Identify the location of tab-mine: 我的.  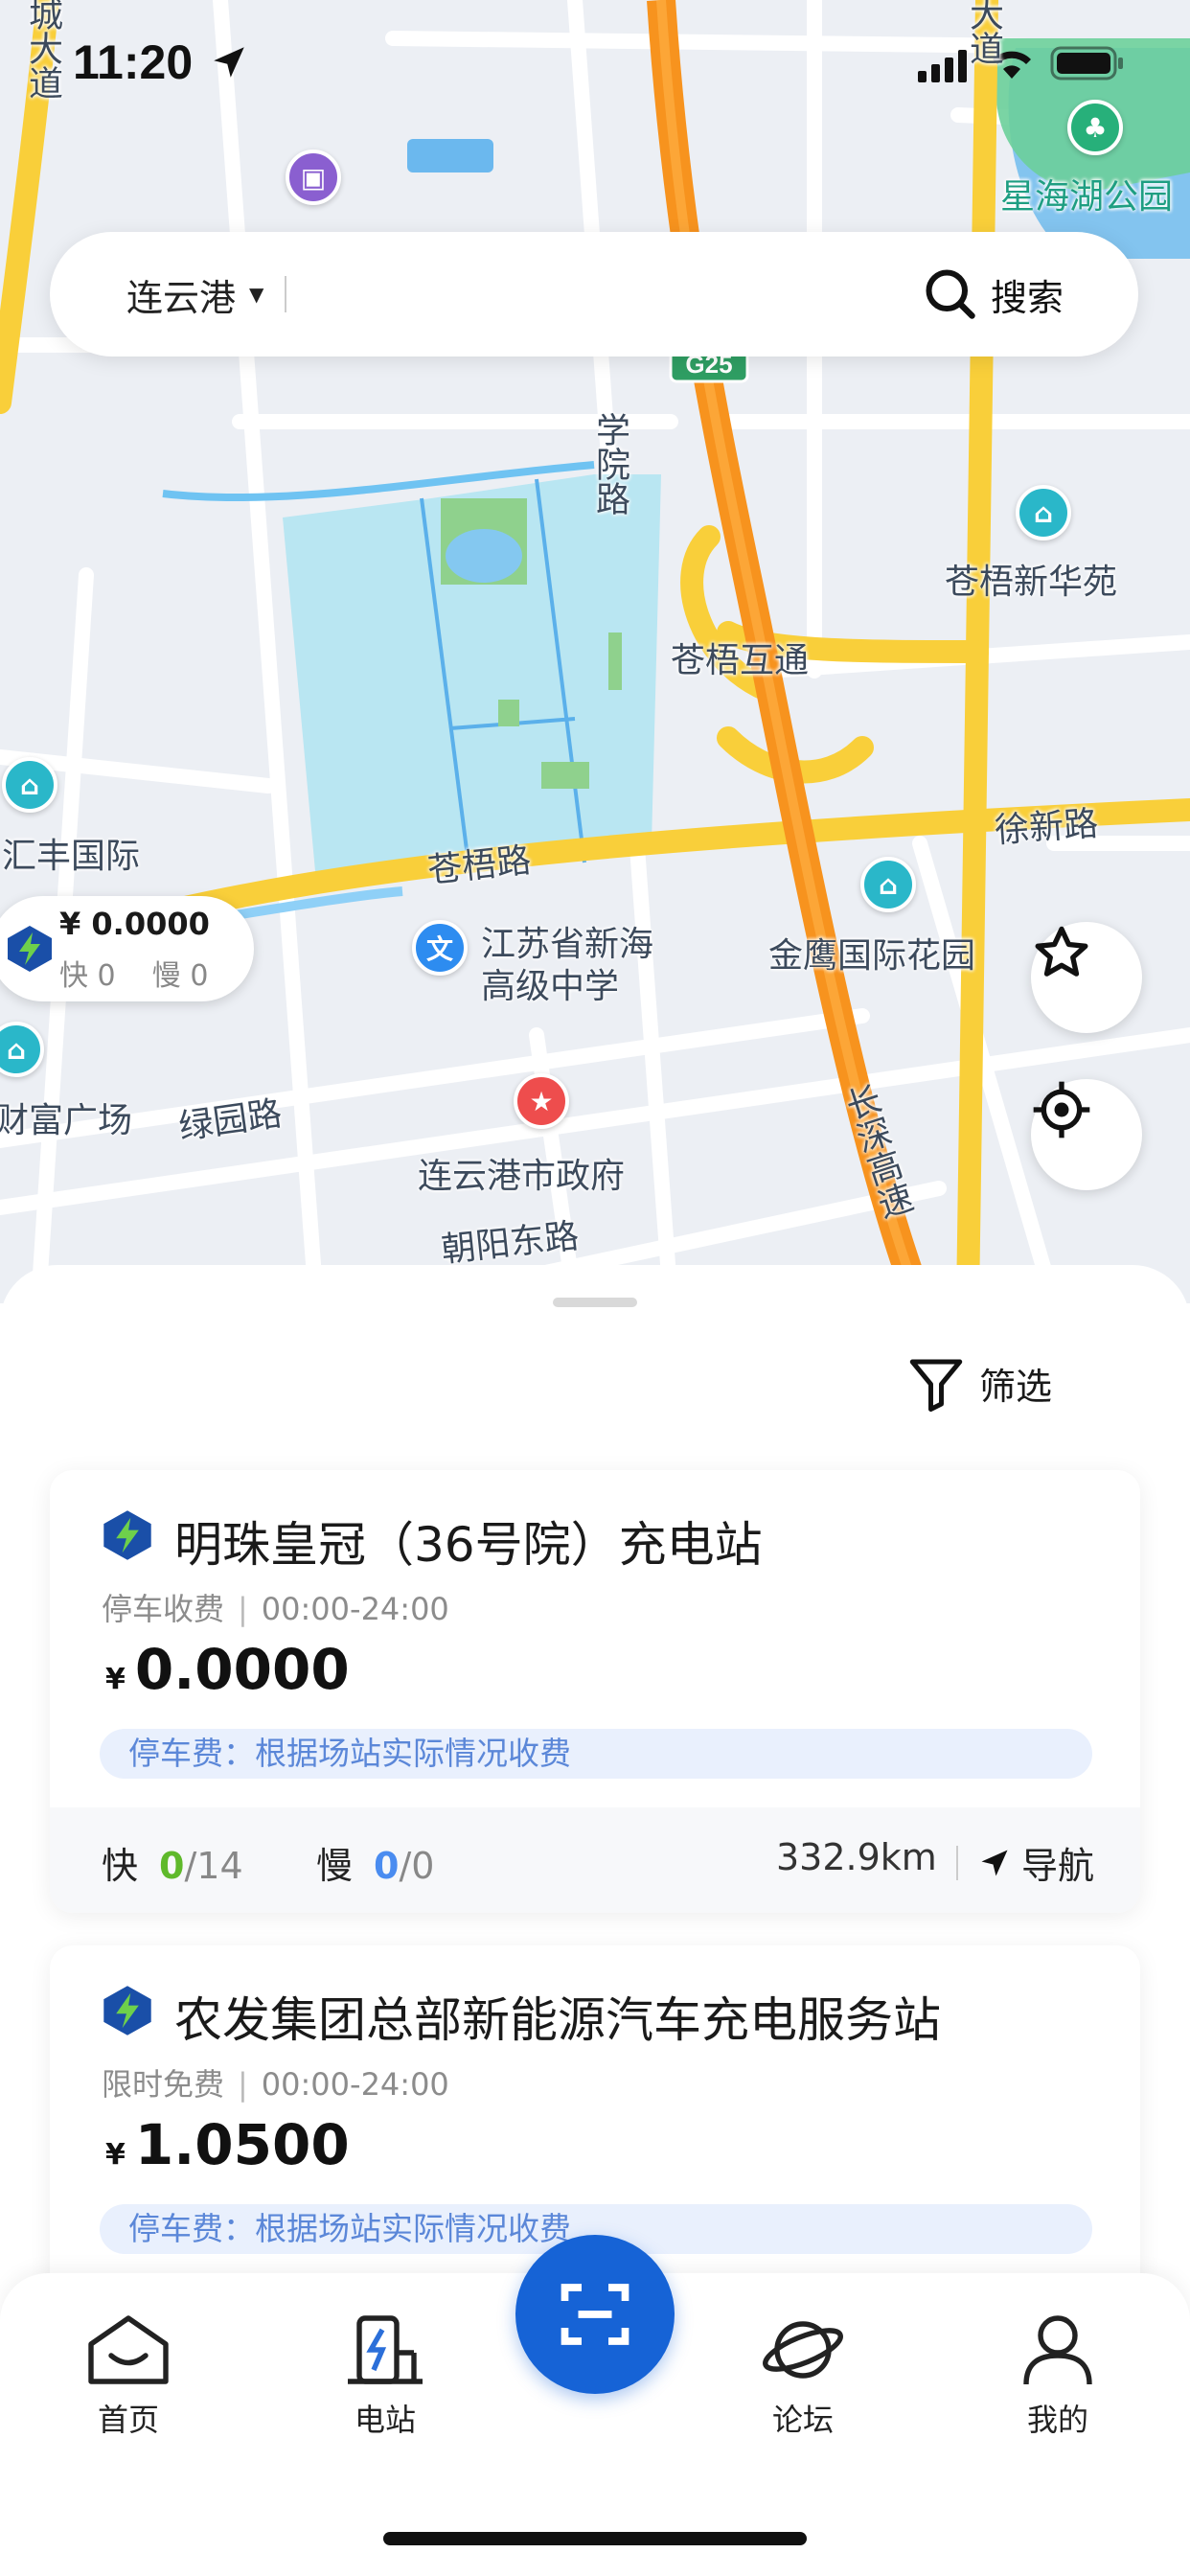
(1058, 2376).